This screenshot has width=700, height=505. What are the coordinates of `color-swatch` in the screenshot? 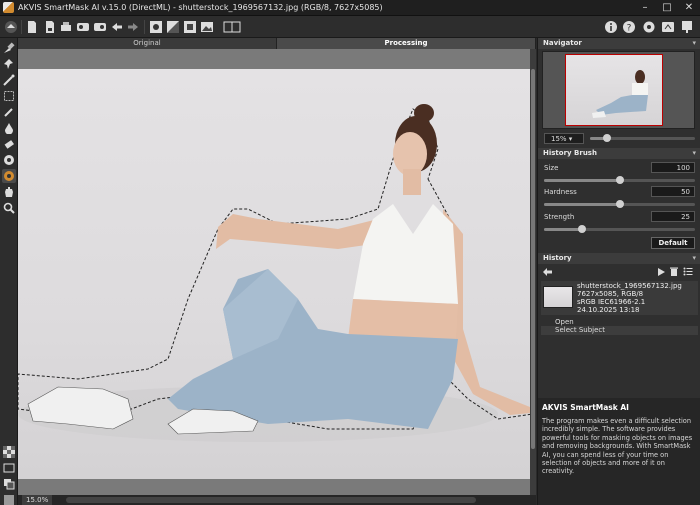 It's located at (9, 499).